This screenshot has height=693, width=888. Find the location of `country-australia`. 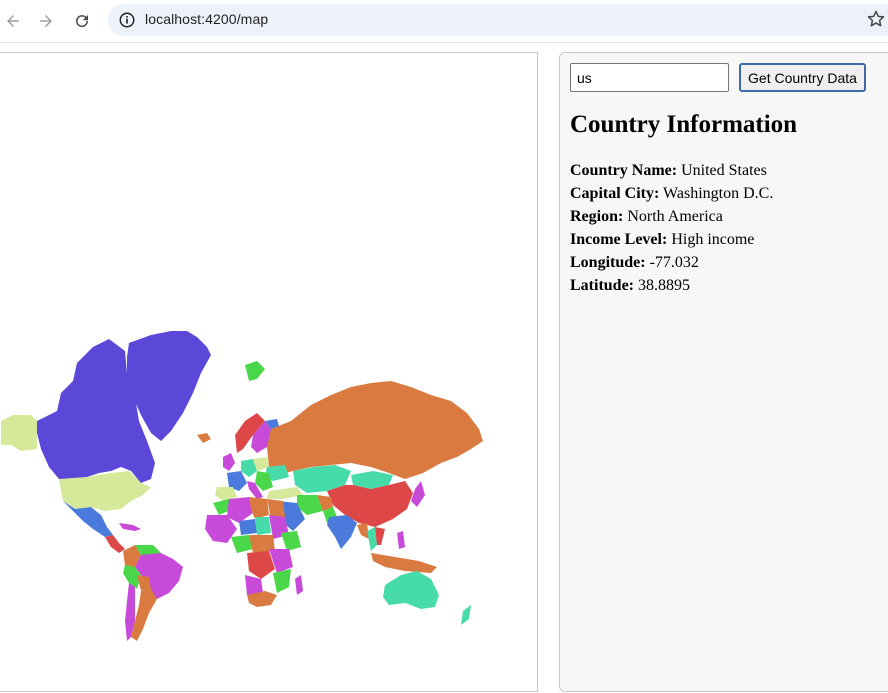

country-australia is located at coordinates (411, 590).